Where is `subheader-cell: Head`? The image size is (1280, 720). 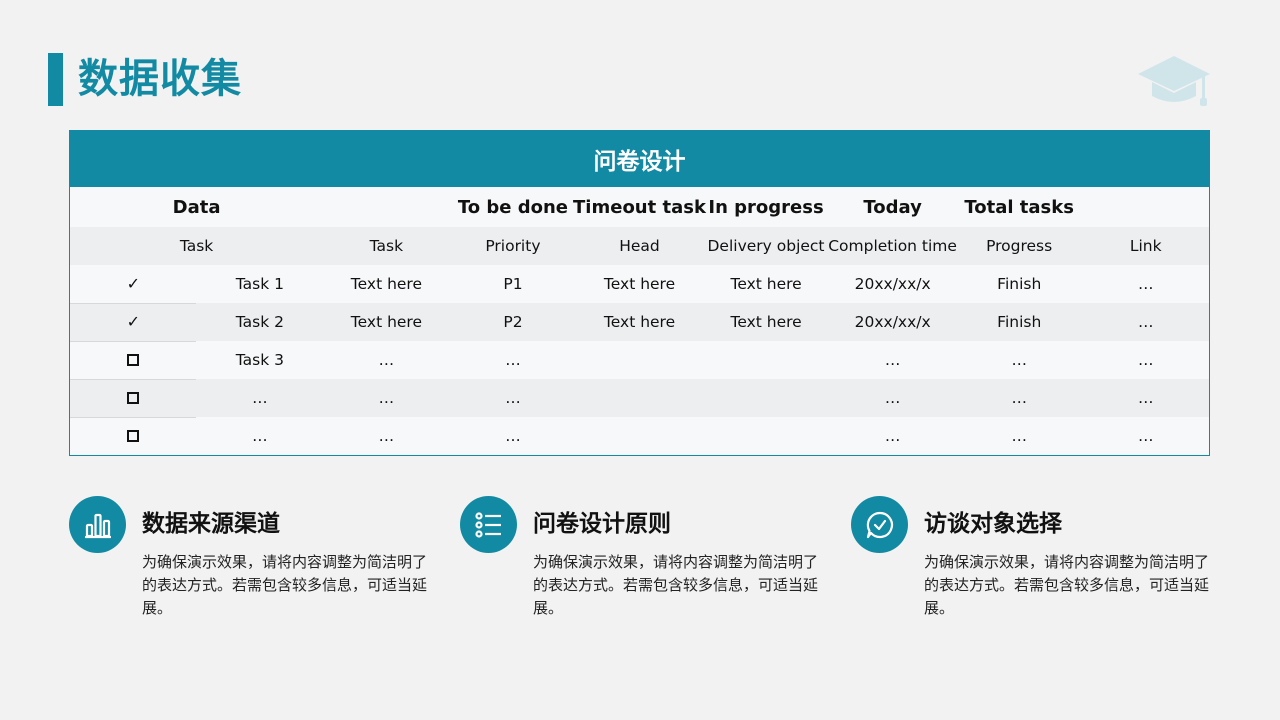 subheader-cell: Head is located at coordinates (639, 246).